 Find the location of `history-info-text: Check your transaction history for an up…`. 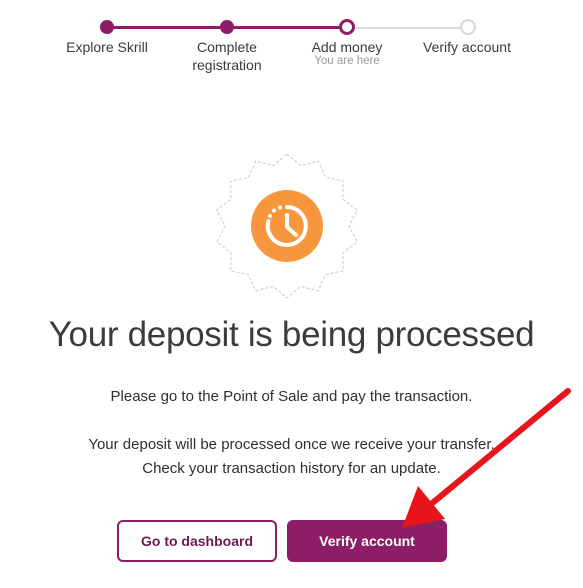

history-info-text: Check your transaction history for an up… is located at coordinates (291, 468).